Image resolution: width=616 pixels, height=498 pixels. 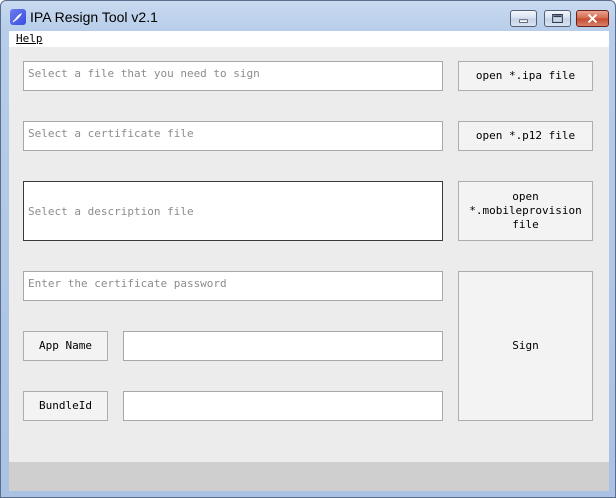 I want to click on open-p12-button: open *.p12 file, so click(x=525, y=136).